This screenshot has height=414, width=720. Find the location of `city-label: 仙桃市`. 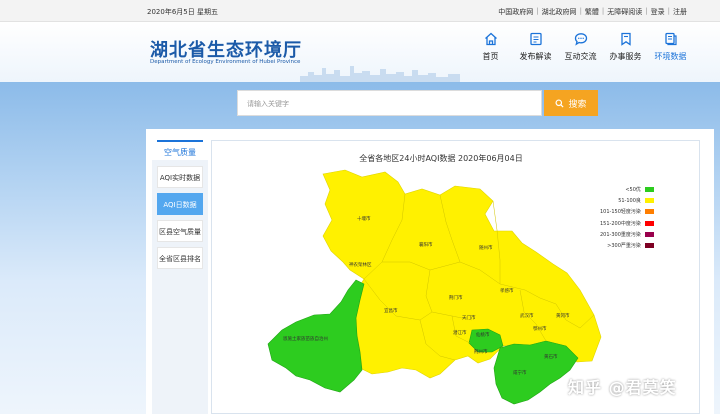

city-label: 仙桃市 is located at coordinates (483, 335).